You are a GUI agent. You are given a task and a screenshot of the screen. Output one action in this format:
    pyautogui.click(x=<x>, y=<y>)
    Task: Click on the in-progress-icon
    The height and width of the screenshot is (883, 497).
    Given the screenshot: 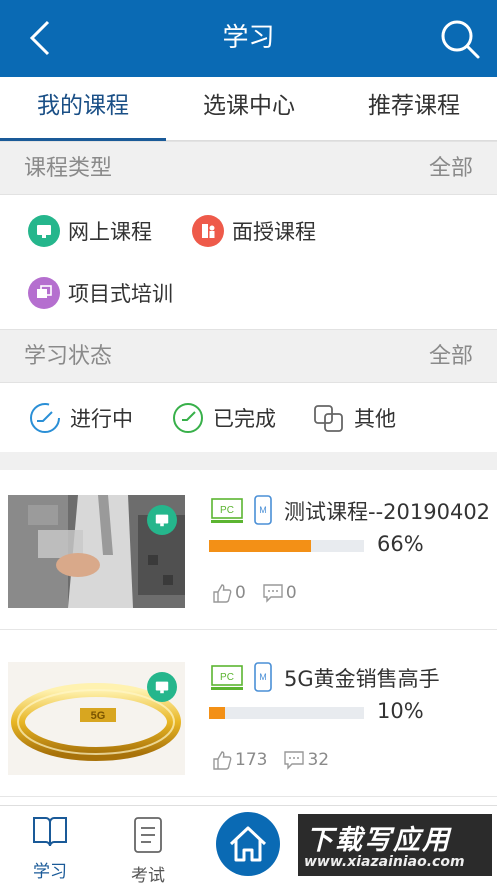 What is the action you would take?
    pyautogui.click(x=45, y=418)
    